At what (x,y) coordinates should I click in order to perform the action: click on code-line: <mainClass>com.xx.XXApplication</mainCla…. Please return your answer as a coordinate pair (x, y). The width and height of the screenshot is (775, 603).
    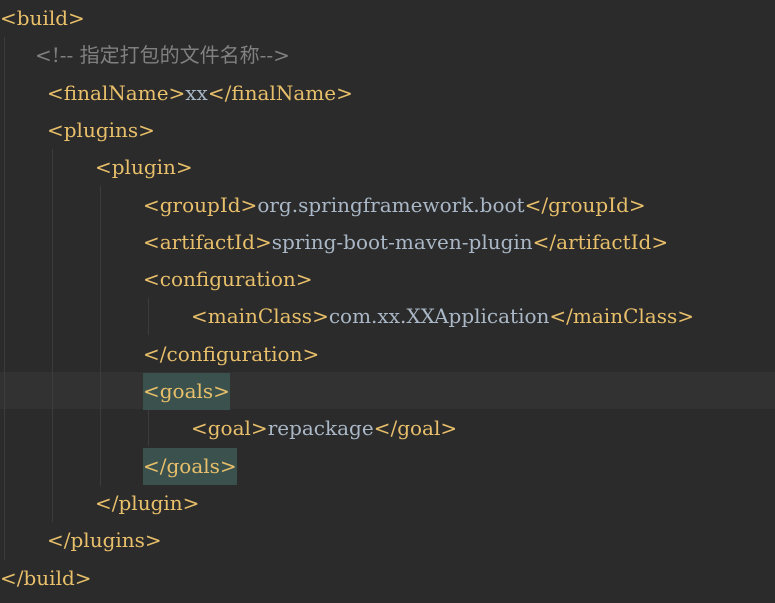
    Looking at the image, I should click on (387, 316).